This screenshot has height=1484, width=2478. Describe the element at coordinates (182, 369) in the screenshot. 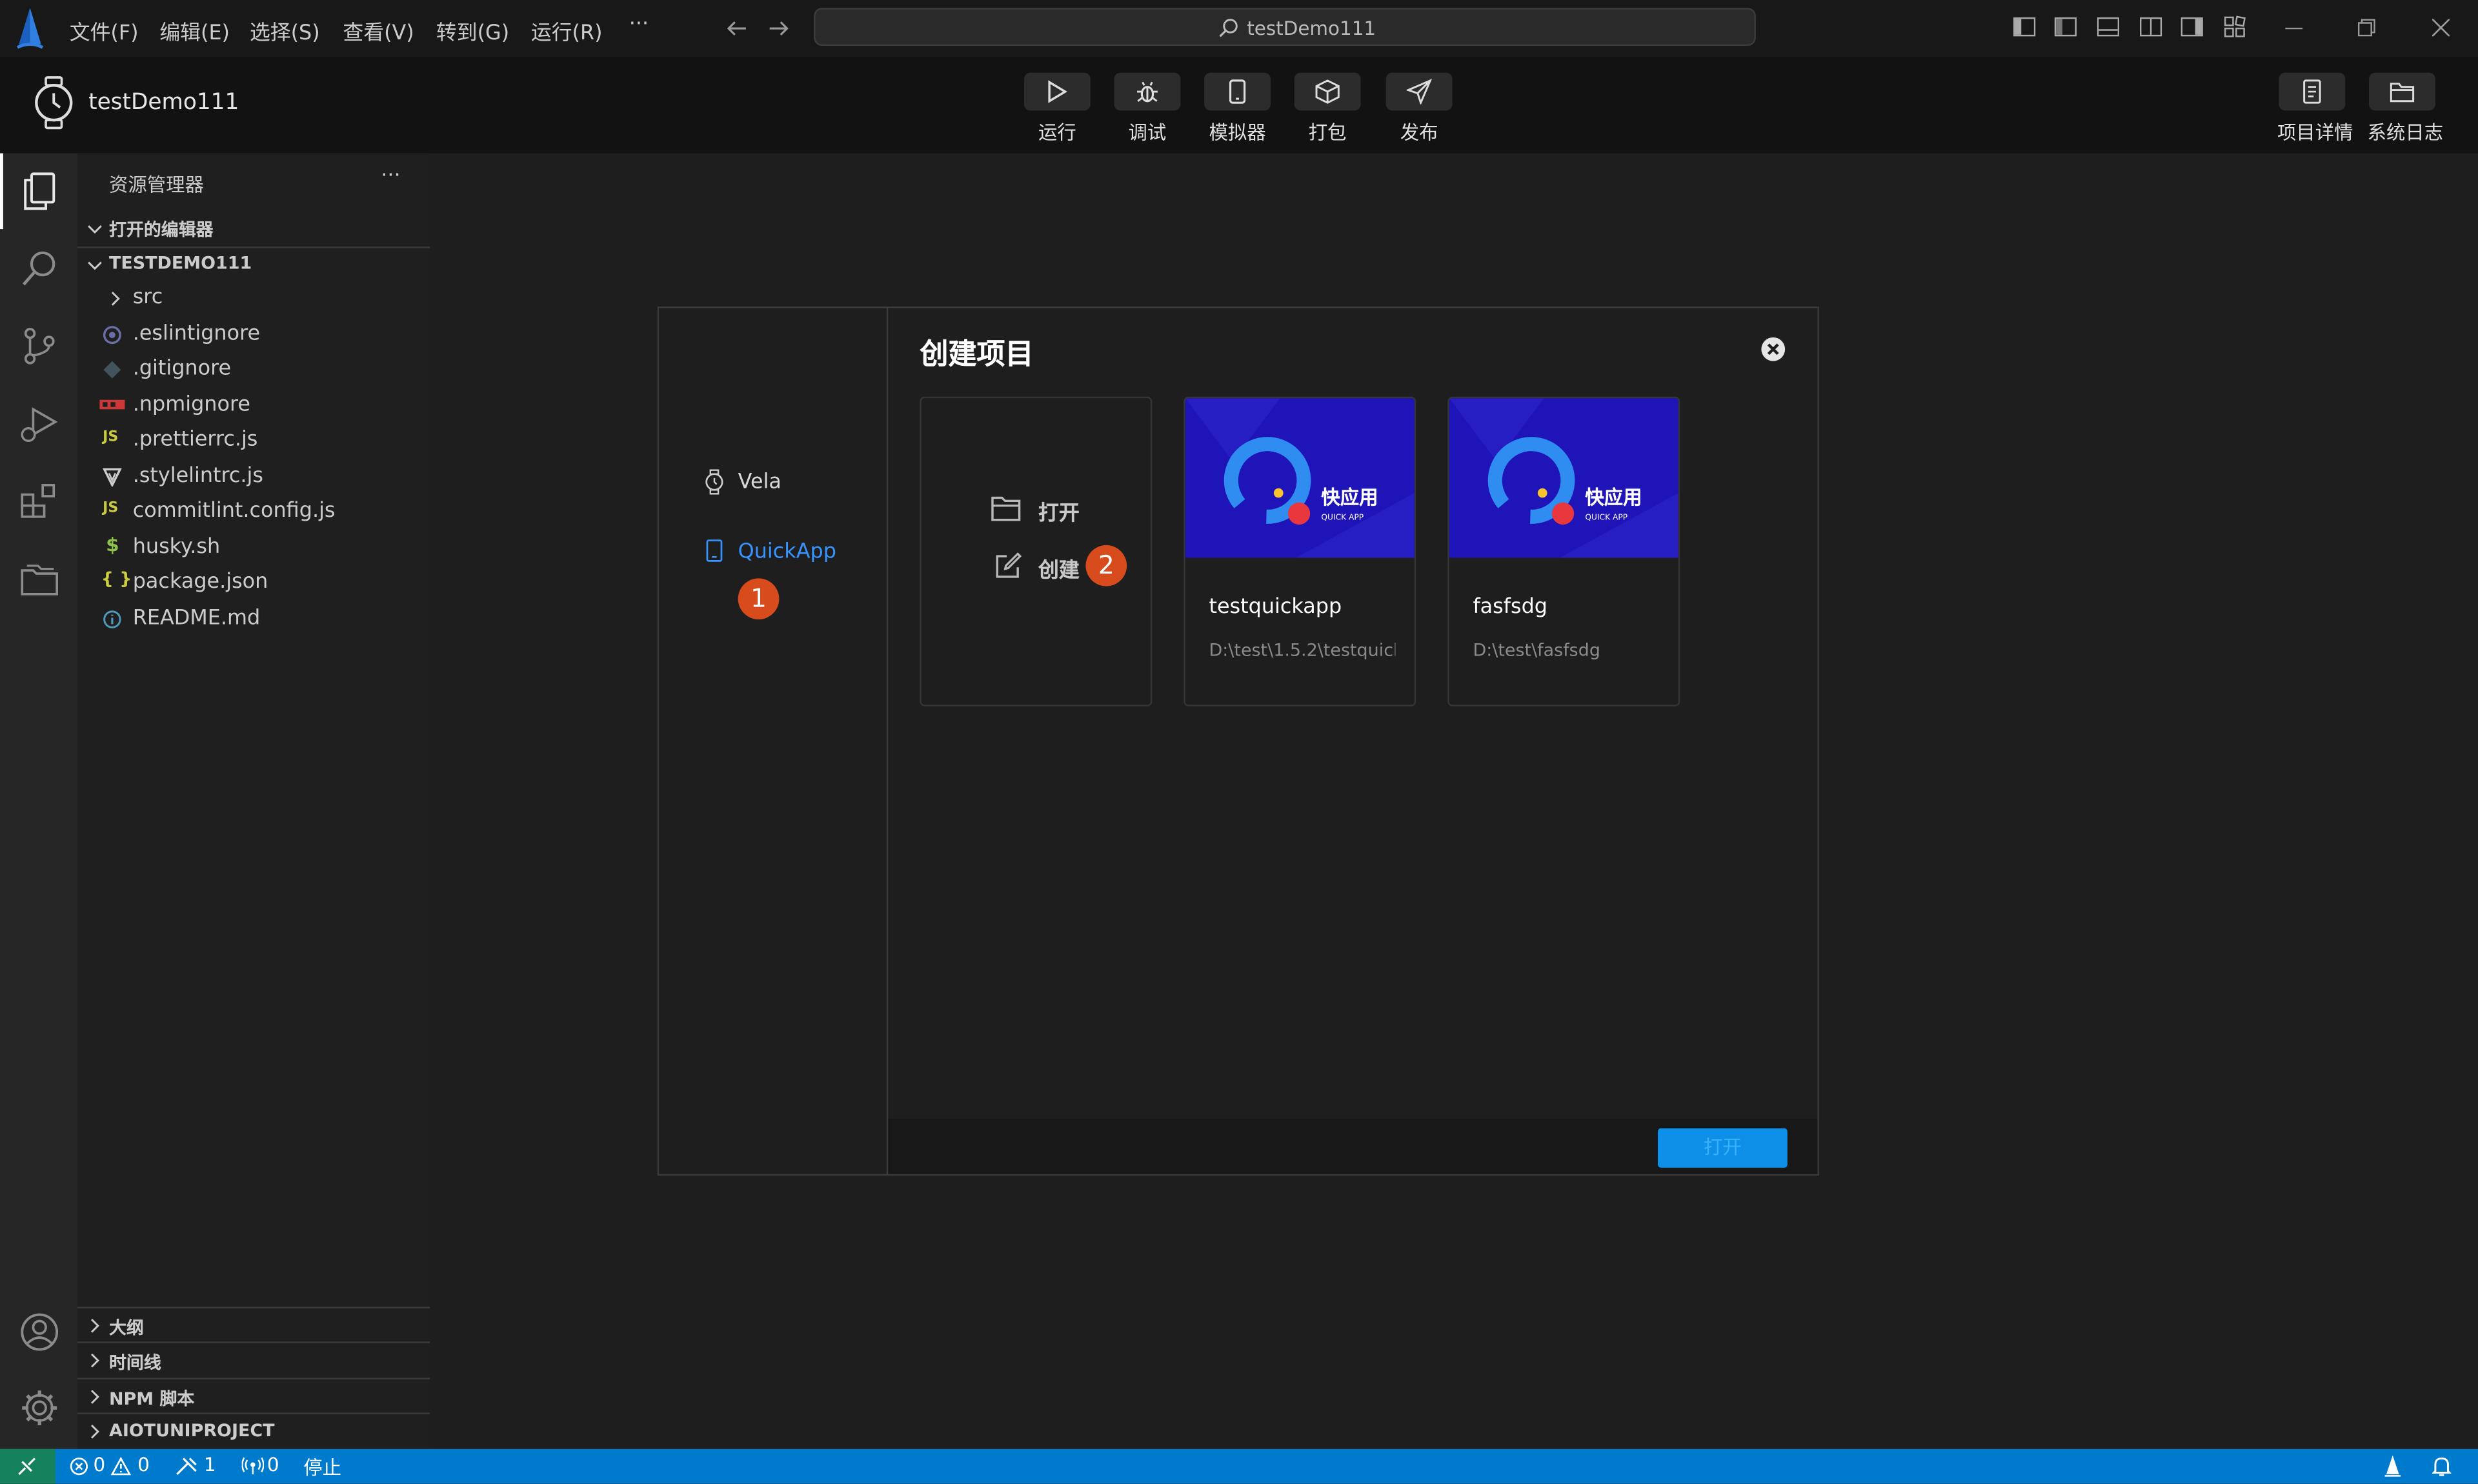

I see `tree-item-label: .gitignore` at that location.